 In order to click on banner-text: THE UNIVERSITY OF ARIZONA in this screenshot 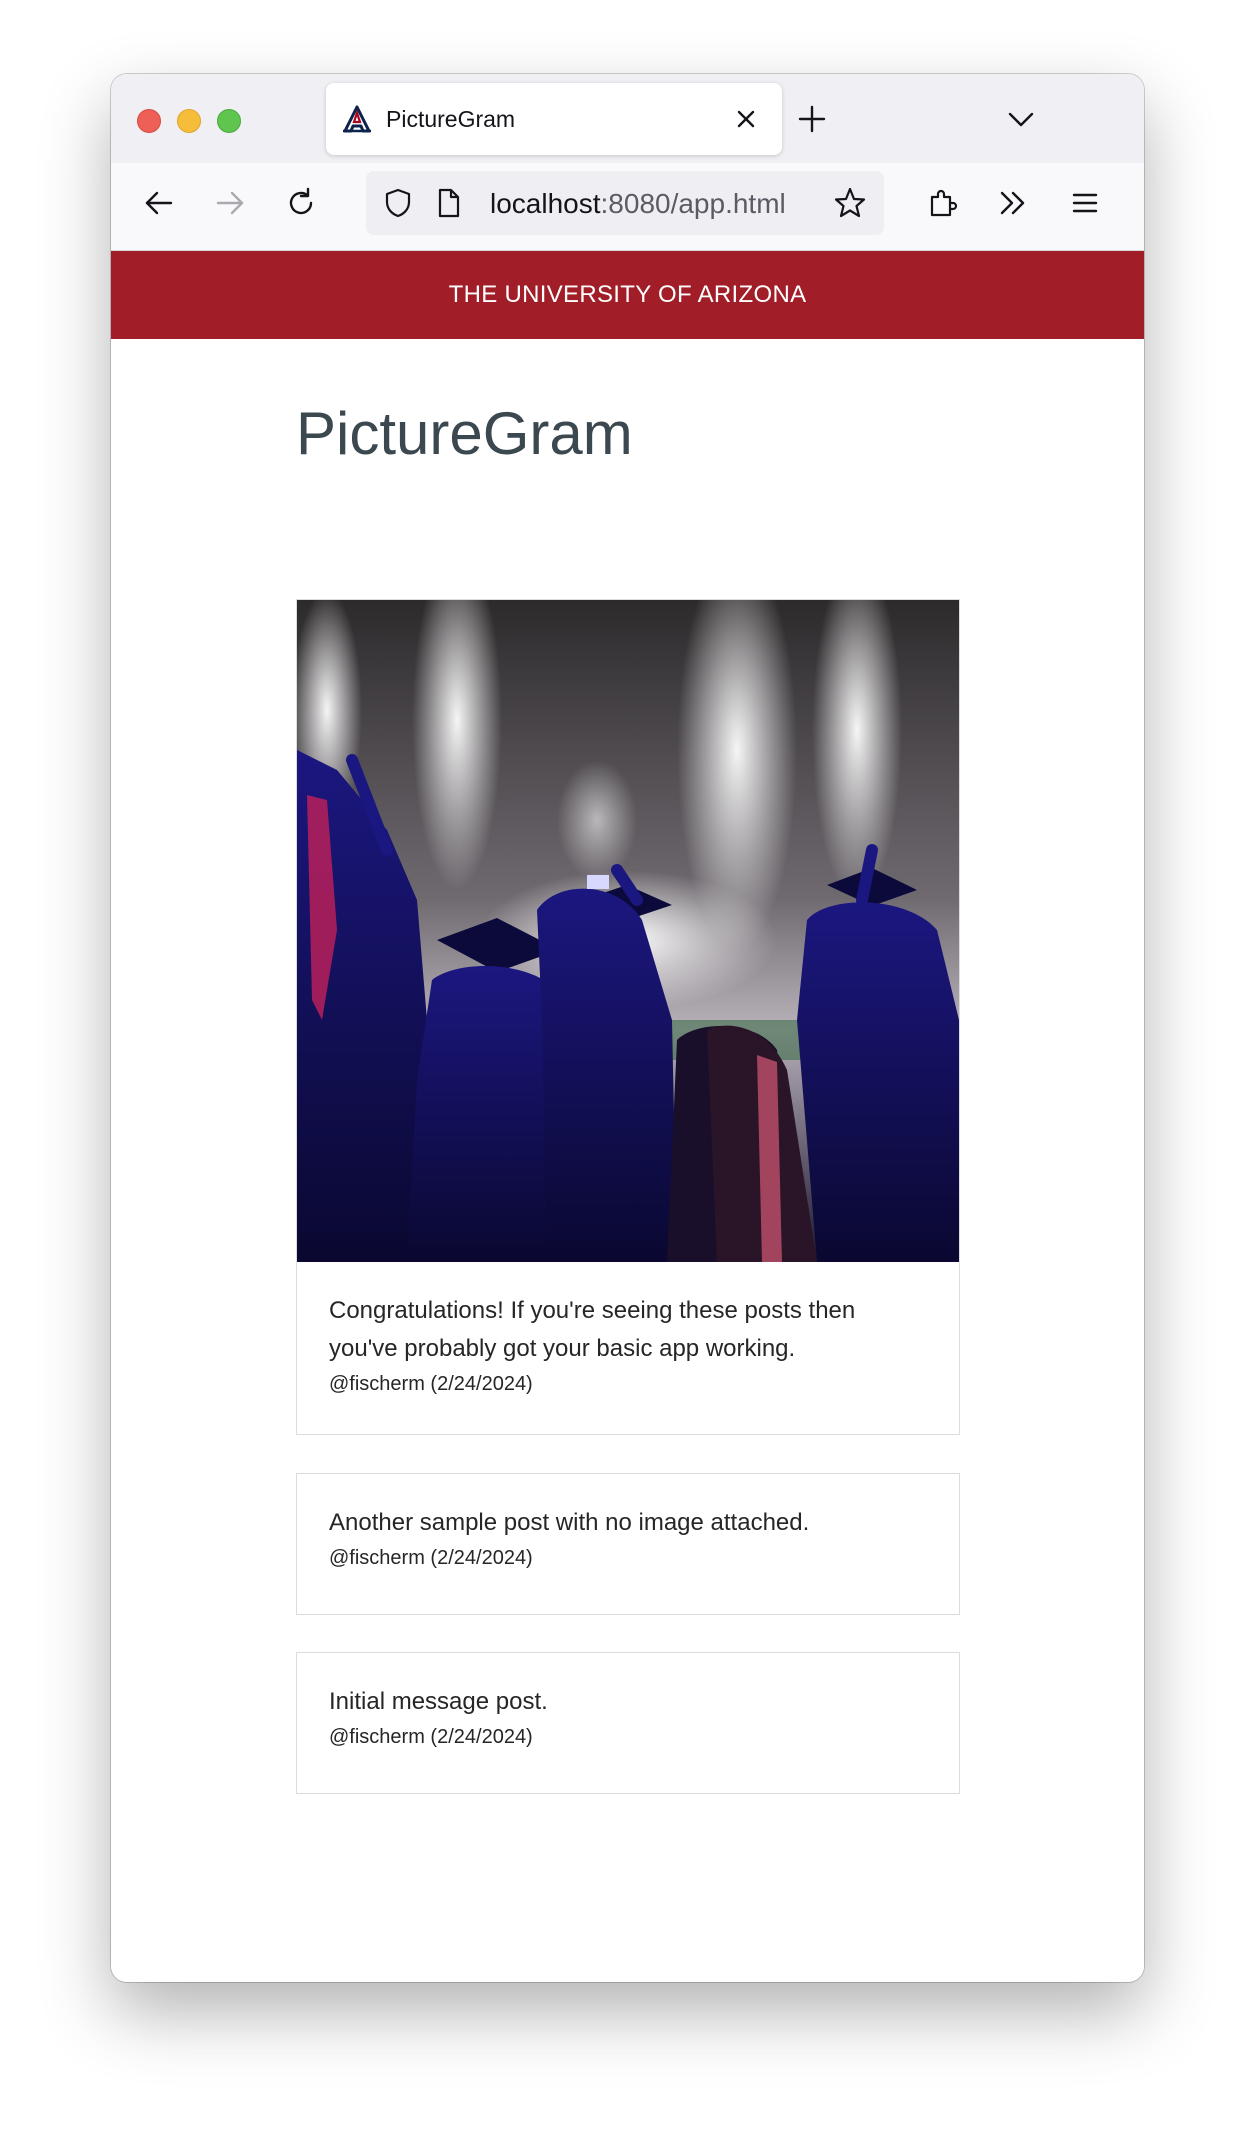, I will do `click(627, 294)`.